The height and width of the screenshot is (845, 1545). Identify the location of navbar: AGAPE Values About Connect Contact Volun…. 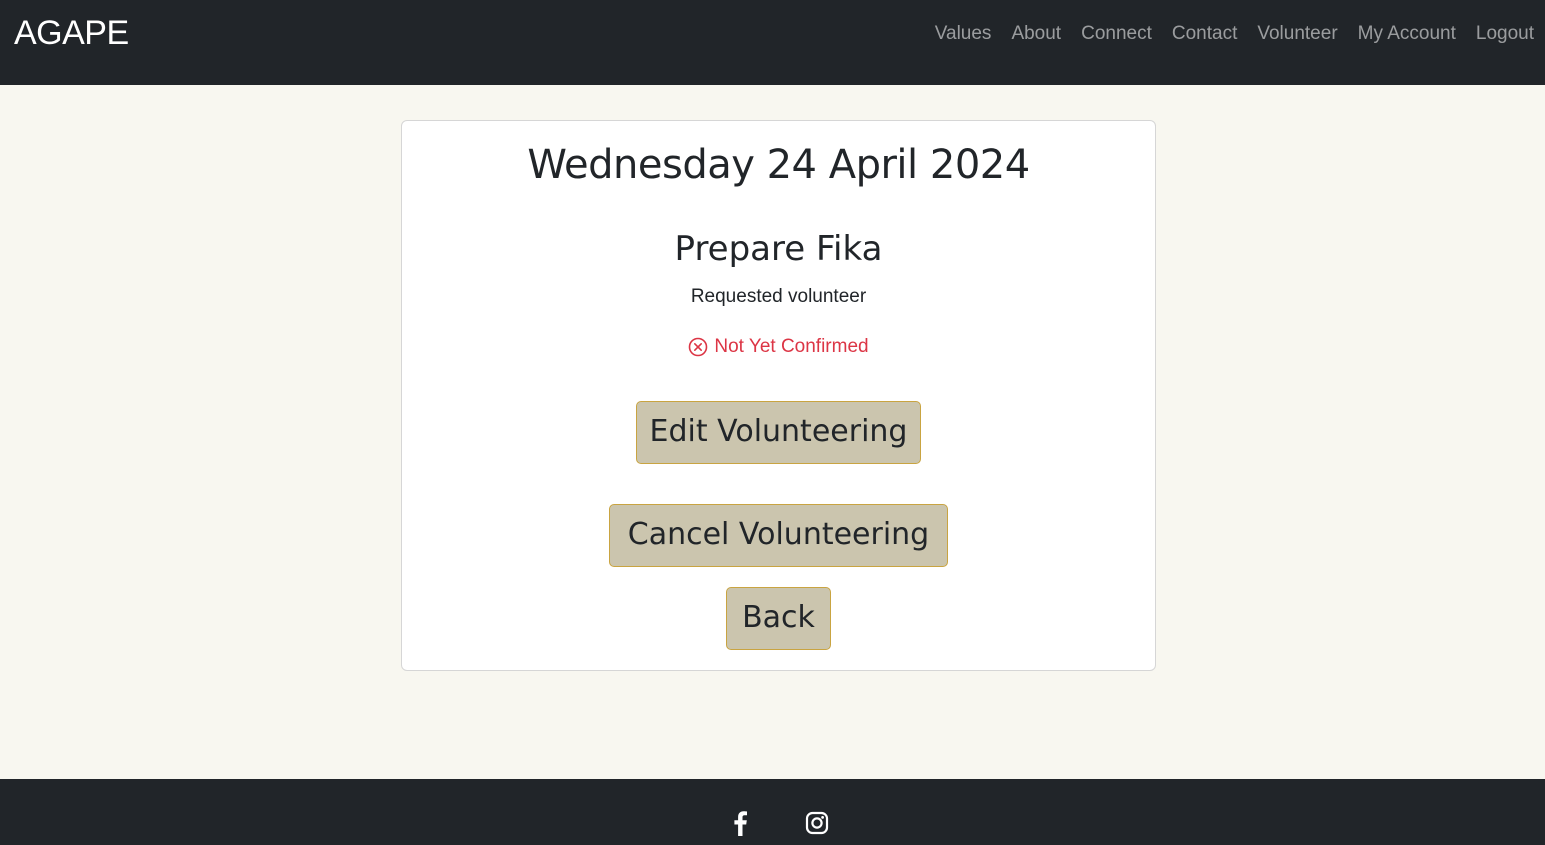
(772, 42).